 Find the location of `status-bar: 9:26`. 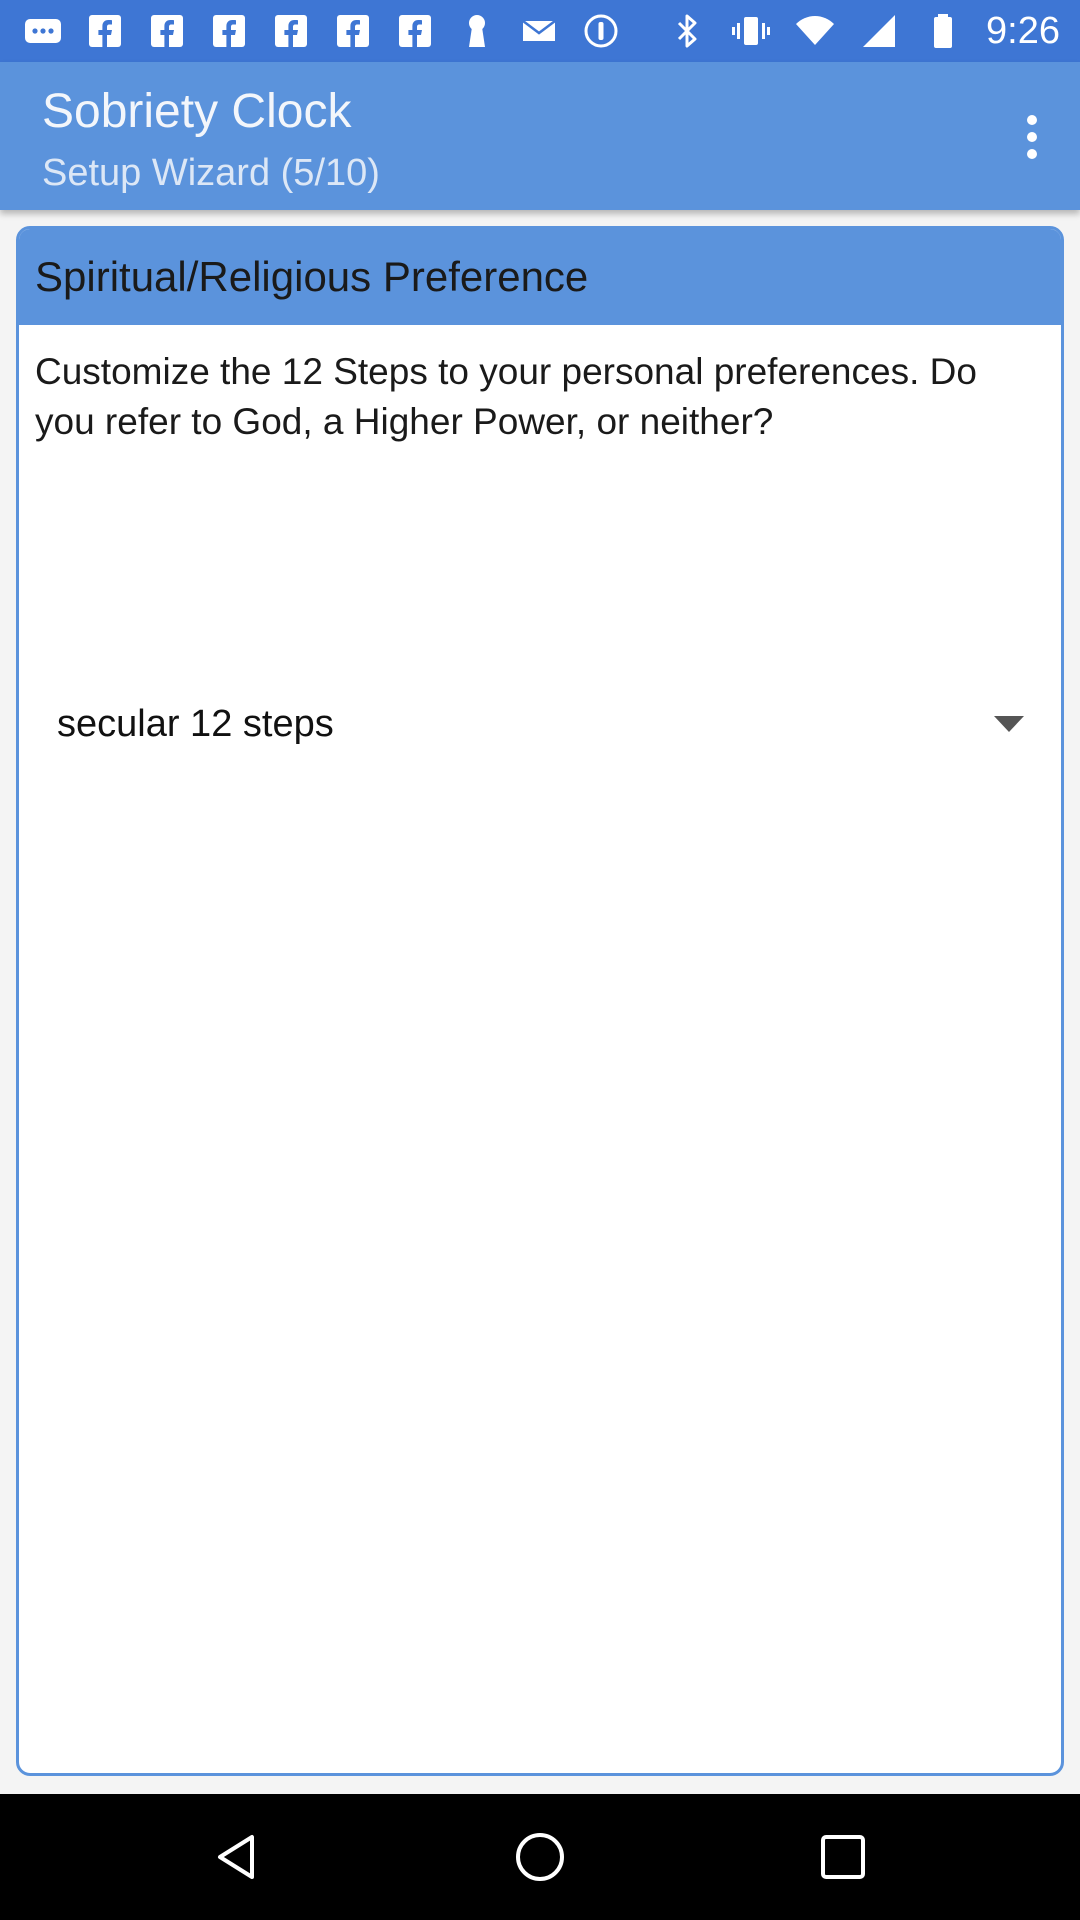

status-bar: 9:26 is located at coordinates (540, 31).